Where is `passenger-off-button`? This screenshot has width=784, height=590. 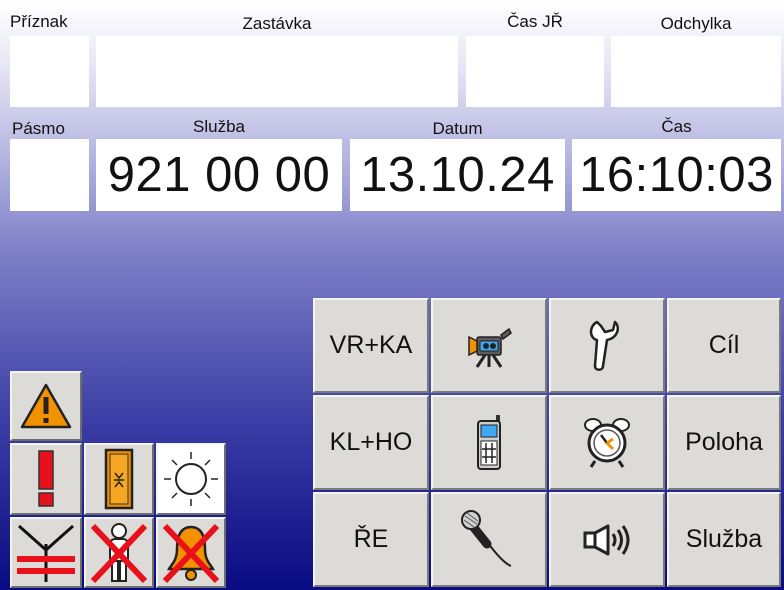 passenger-off-button is located at coordinates (119, 552).